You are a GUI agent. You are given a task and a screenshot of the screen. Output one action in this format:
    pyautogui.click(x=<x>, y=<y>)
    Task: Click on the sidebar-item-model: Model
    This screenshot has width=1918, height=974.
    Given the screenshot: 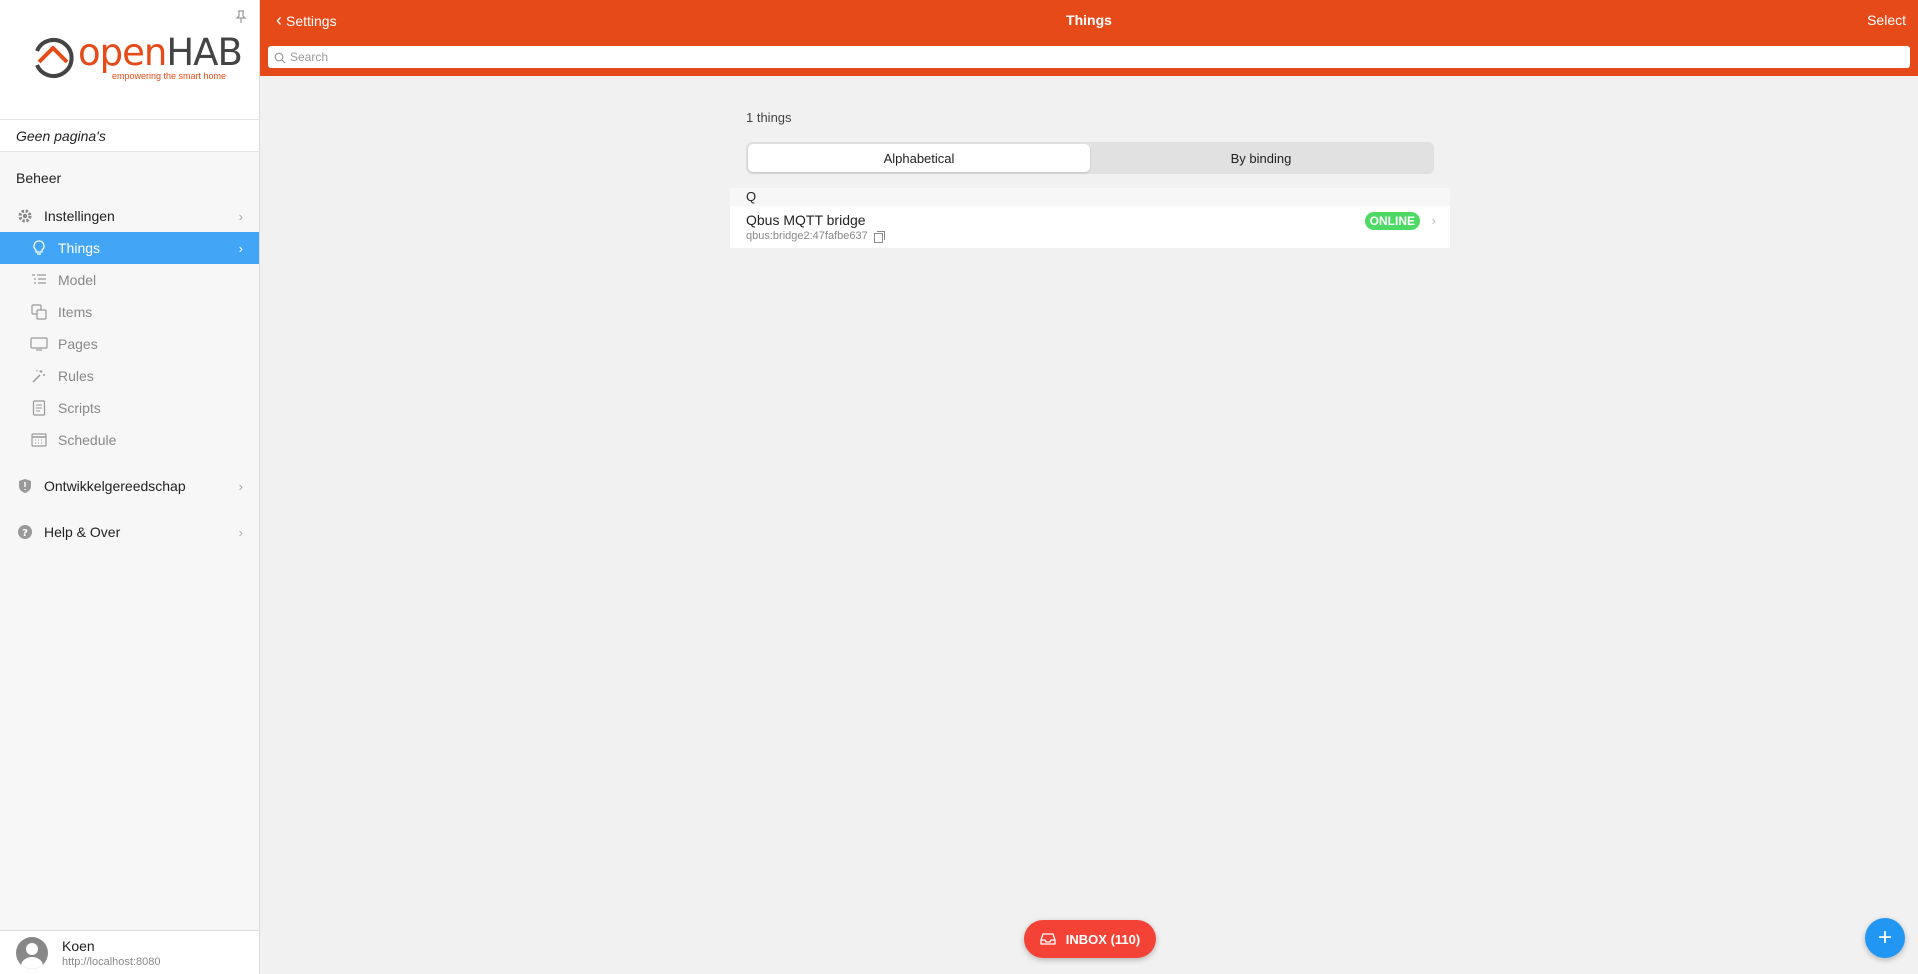 What is the action you would take?
    pyautogui.click(x=129, y=280)
    